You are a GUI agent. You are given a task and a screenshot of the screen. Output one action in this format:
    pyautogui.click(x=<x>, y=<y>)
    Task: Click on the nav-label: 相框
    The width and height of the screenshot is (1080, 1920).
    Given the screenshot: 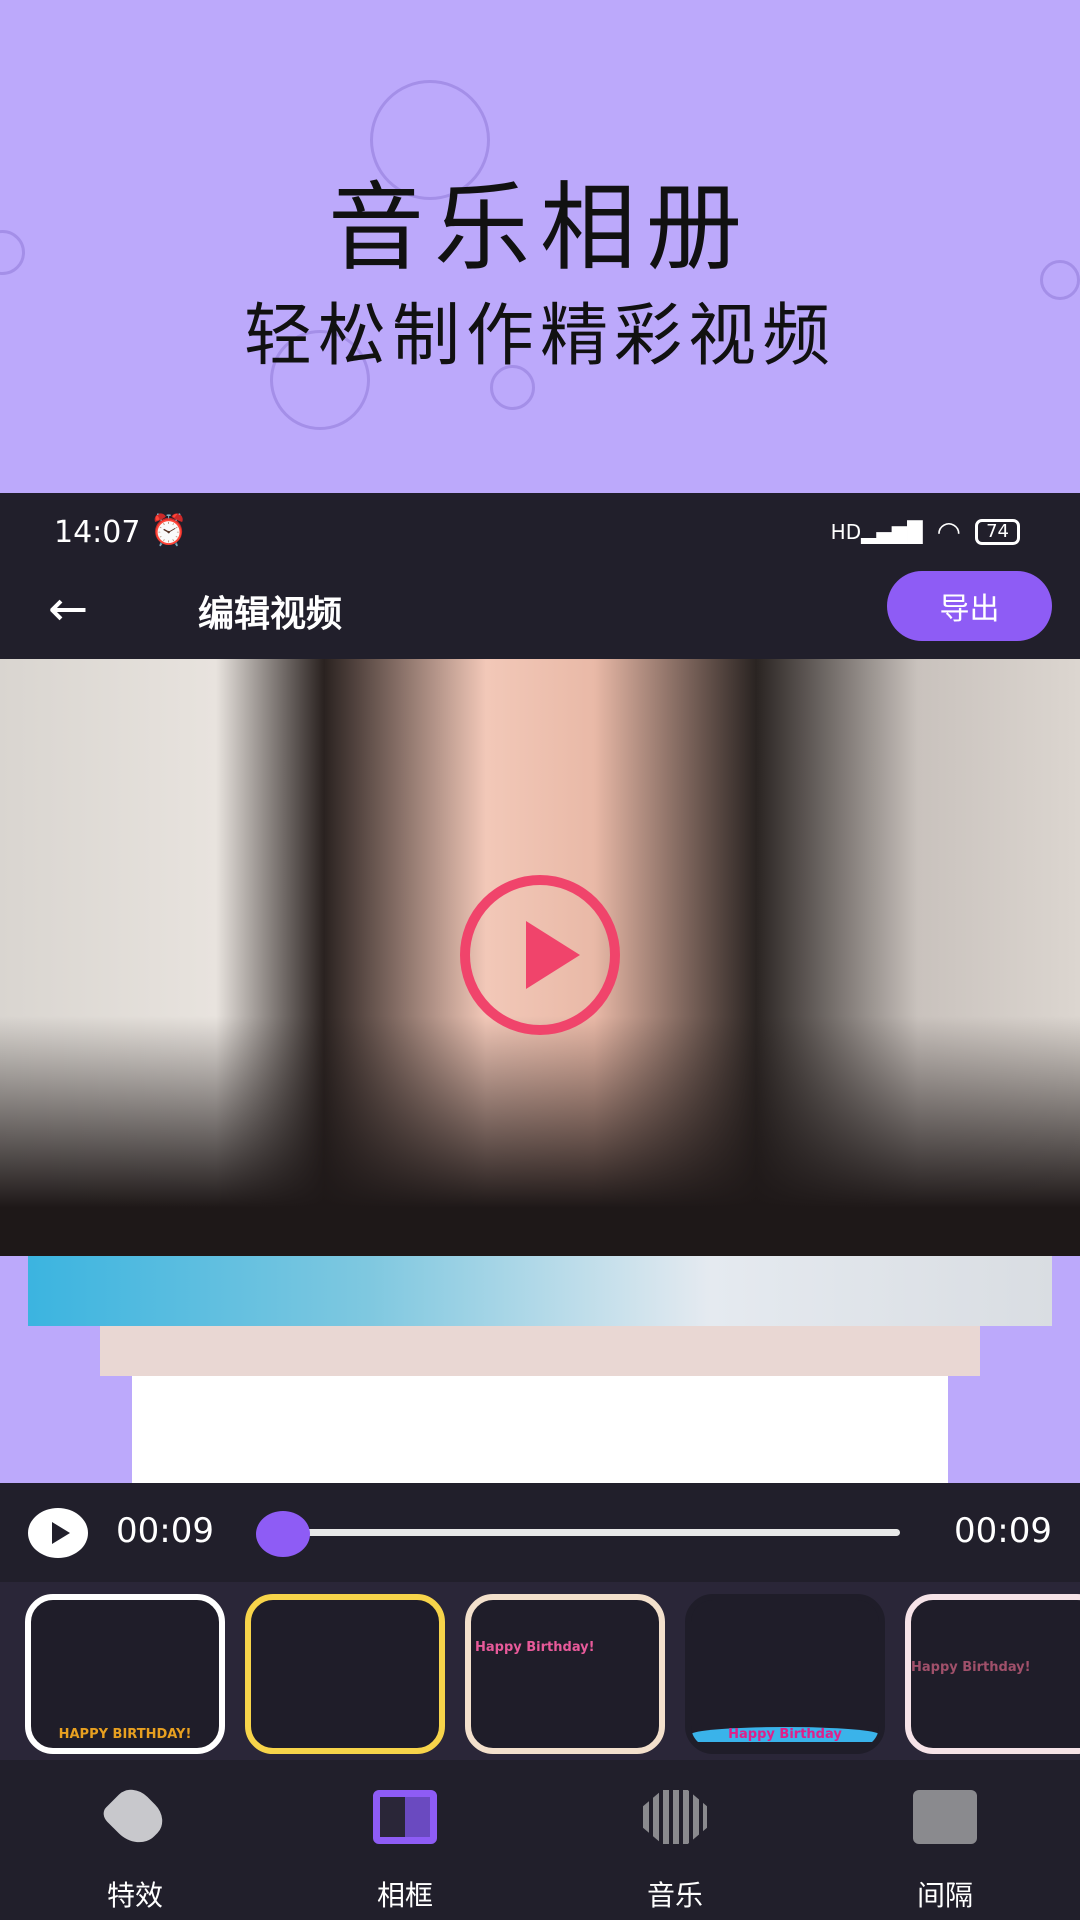 What is the action you would take?
    pyautogui.click(x=404, y=1895)
    